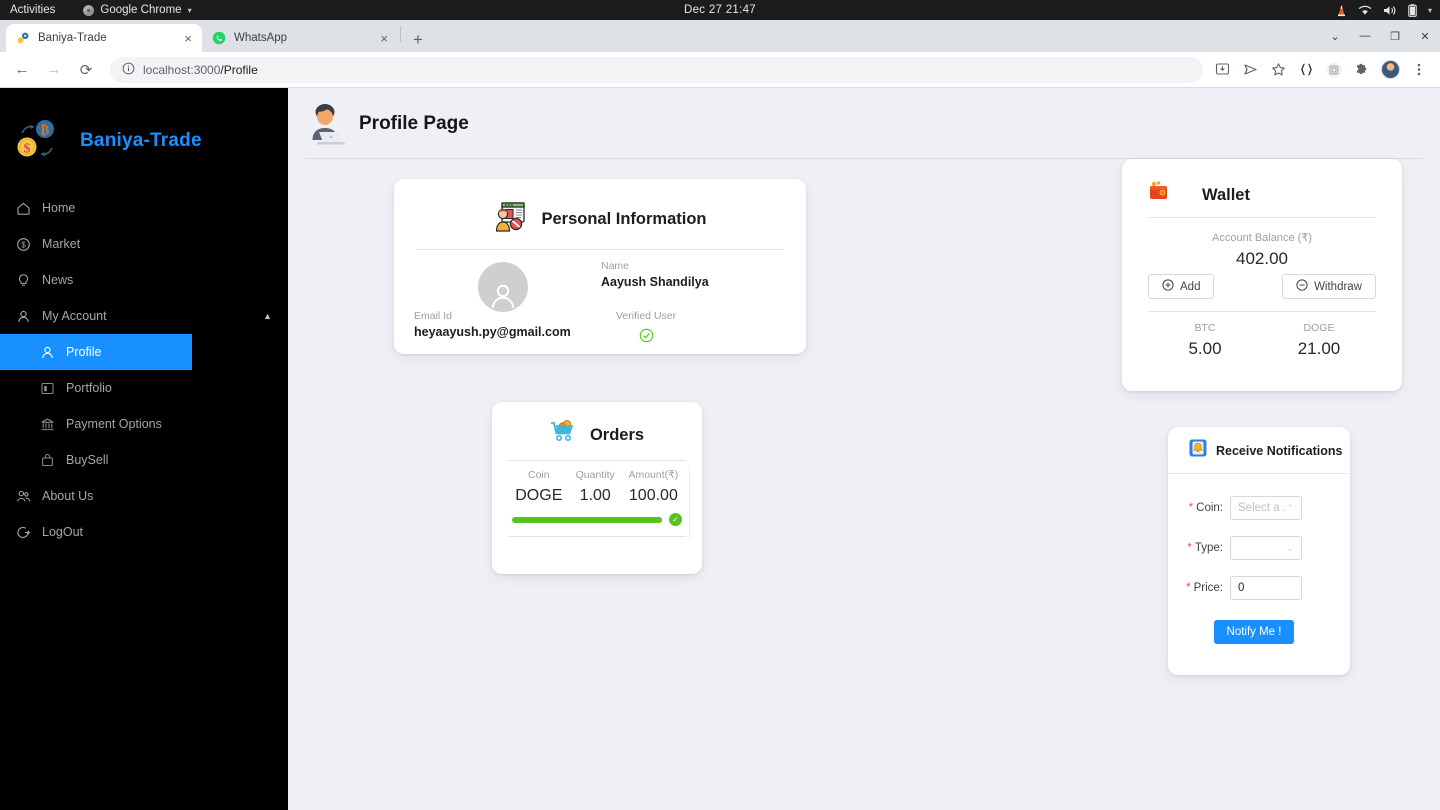 The width and height of the screenshot is (1440, 810). I want to click on active-app-menu: Google Chrome ▾, so click(137, 10).